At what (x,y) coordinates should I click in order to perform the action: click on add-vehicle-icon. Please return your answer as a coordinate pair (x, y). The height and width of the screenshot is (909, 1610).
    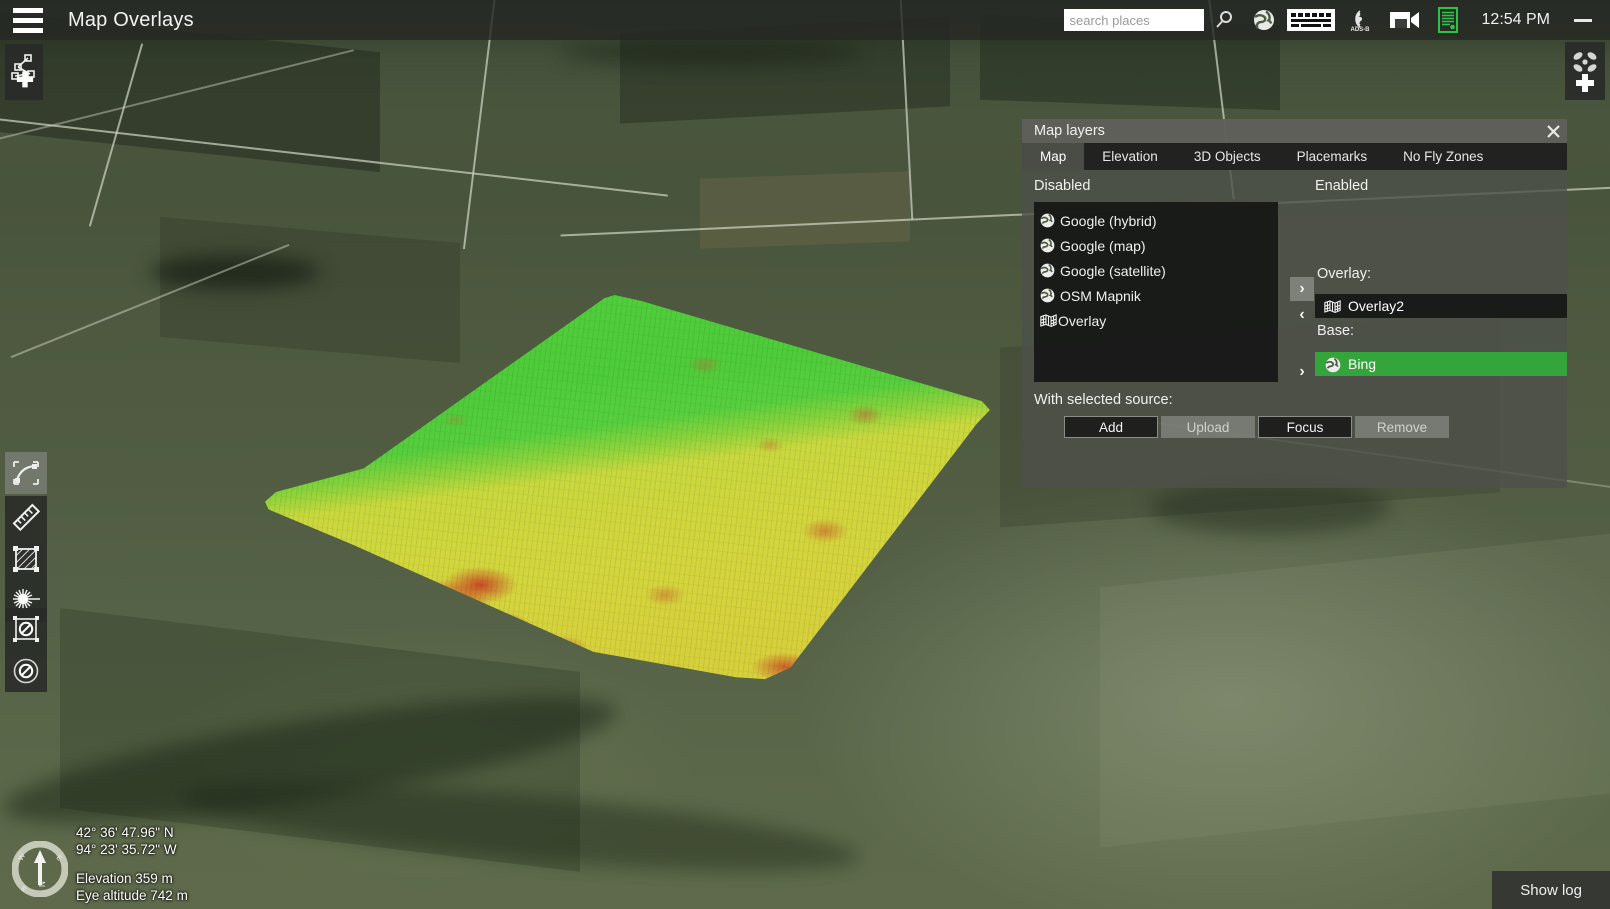
    Looking at the image, I should click on (1585, 71).